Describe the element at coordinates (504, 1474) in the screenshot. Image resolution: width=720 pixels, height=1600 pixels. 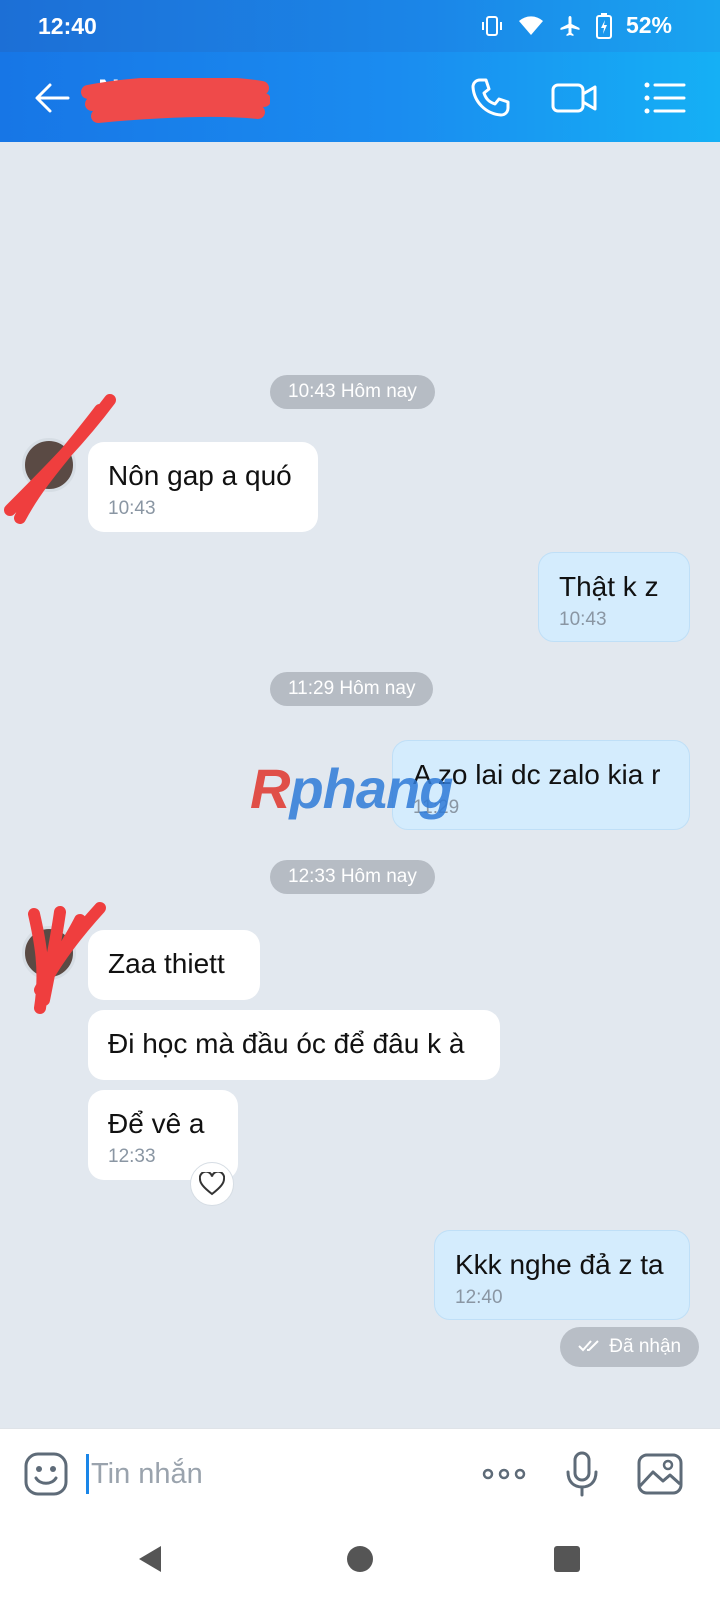
I see `more-options-icon` at that location.